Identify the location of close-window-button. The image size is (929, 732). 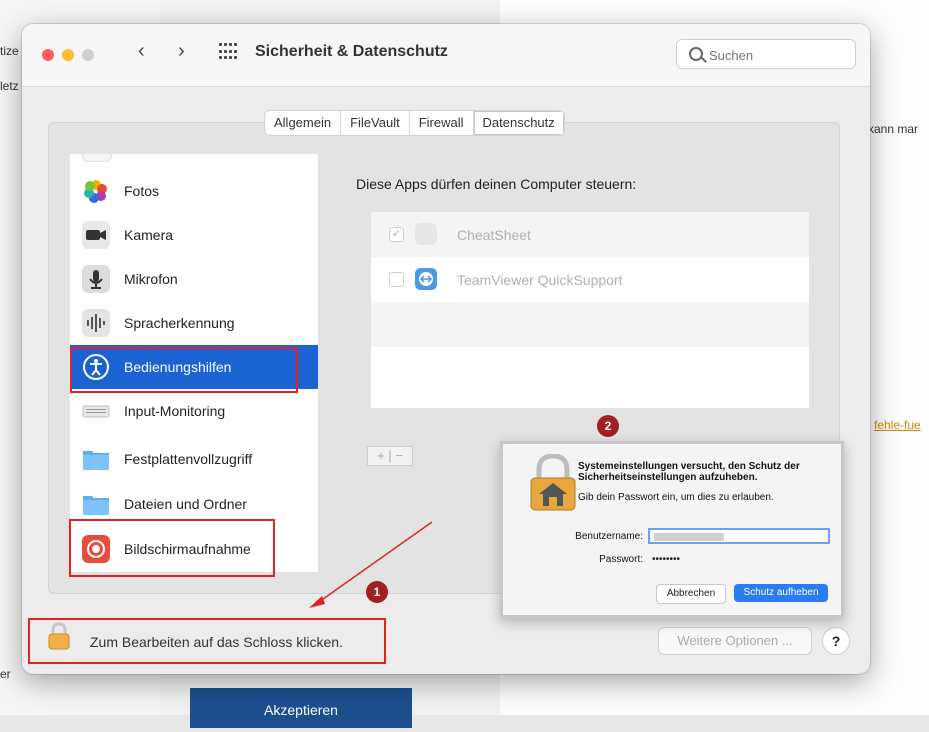
(48, 55).